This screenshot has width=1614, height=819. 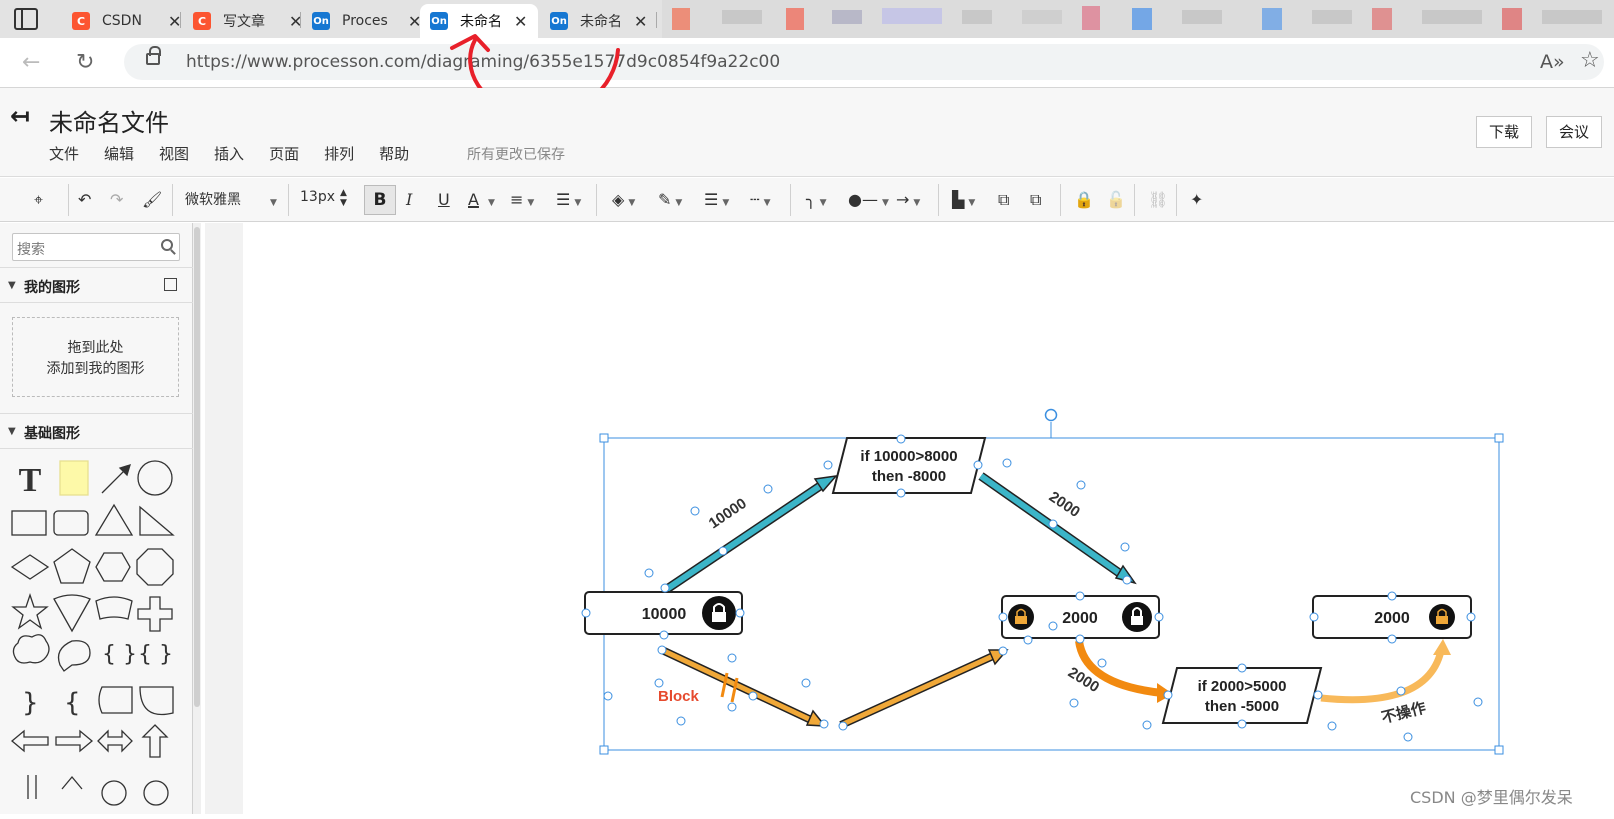 What do you see at coordinates (816, 200) in the screenshot?
I see `connector-type-icon: ╮ ▼` at bounding box center [816, 200].